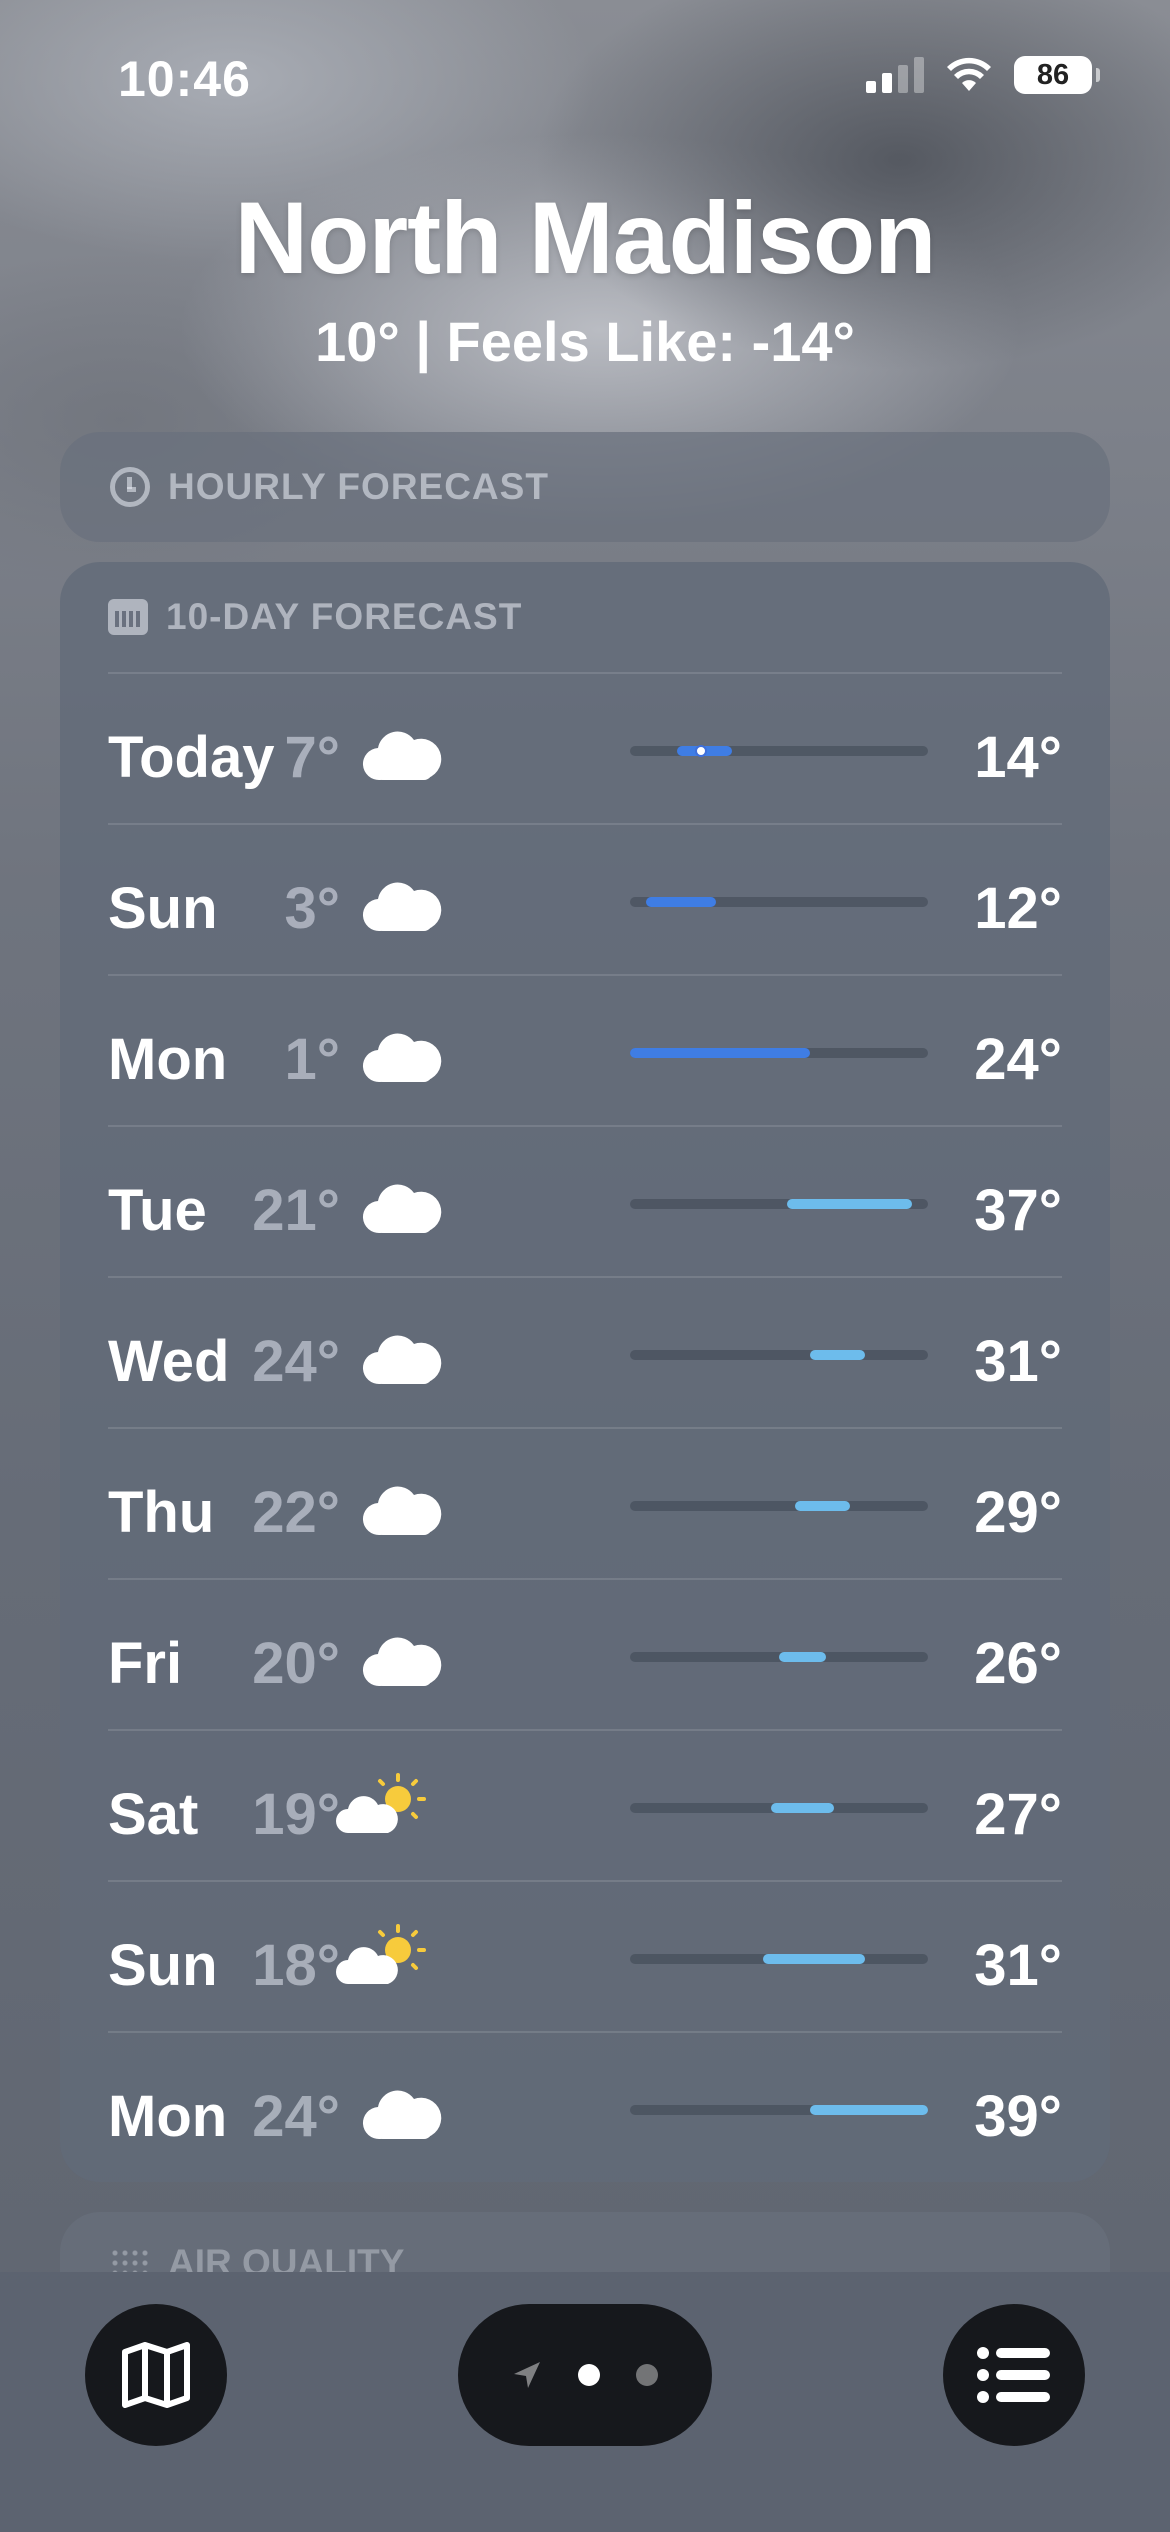 This screenshot has width=1170, height=2532. What do you see at coordinates (585, 900) in the screenshot?
I see `forecast-day-row: Sun 3° 12°` at bounding box center [585, 900].